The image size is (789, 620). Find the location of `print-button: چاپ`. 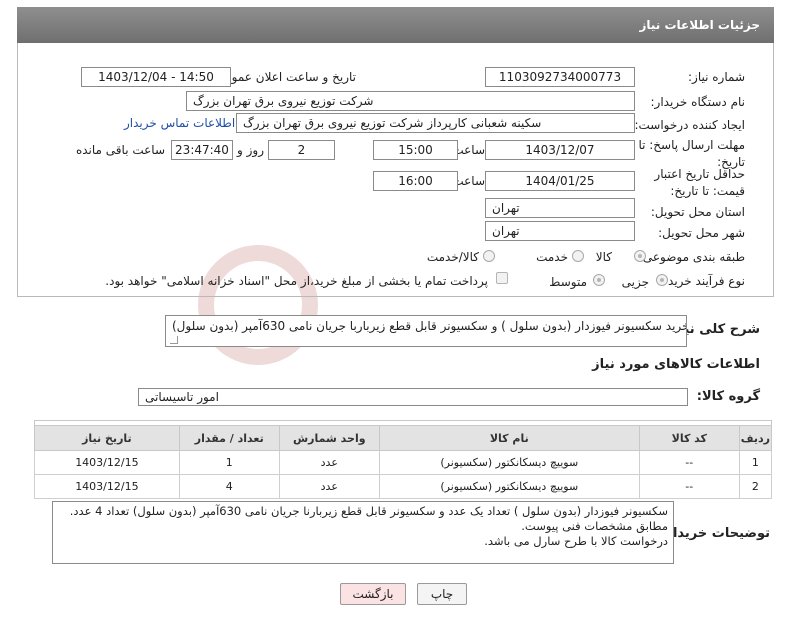

print-button: چاپ is located at coordinates (442, 594).